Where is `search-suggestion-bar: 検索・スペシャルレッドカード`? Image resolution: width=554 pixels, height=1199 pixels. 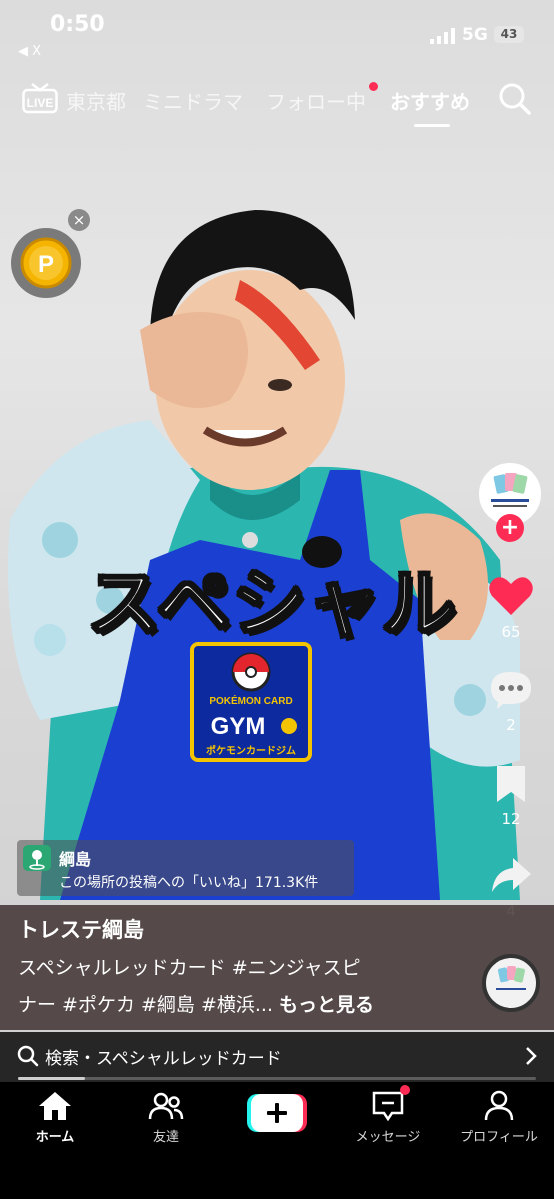
search-suggestion-bar: 検索・スペシャルレッドカード is located at coordinates (277, 1057).